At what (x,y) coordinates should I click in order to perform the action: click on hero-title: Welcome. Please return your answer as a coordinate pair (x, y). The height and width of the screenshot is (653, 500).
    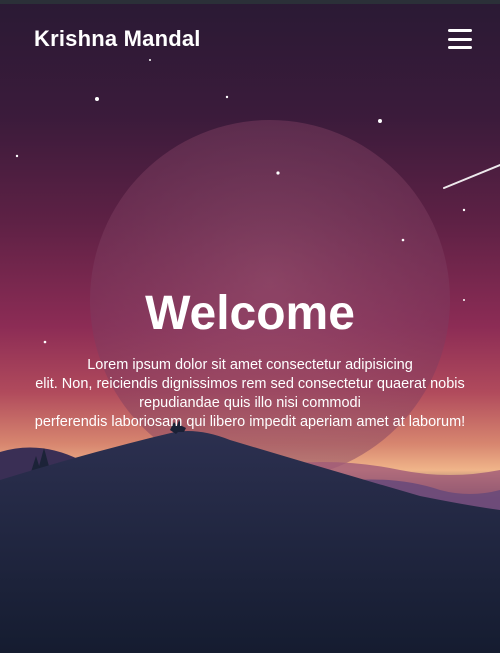
    Looking at the image, I should click on (250, 313).